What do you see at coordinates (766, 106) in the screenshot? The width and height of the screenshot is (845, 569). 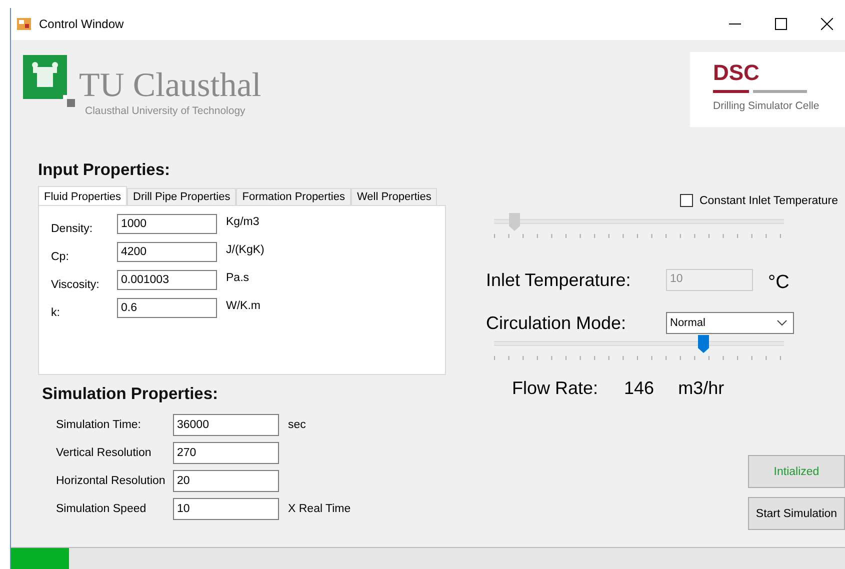 I see `logo-subtitle: Drilling Simulator Celle` at bounding box center [766, 106].